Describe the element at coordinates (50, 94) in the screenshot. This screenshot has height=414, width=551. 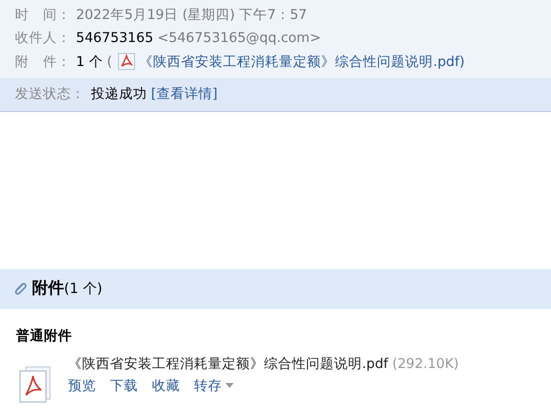
I see `status-label: 发送状态：` at that location.